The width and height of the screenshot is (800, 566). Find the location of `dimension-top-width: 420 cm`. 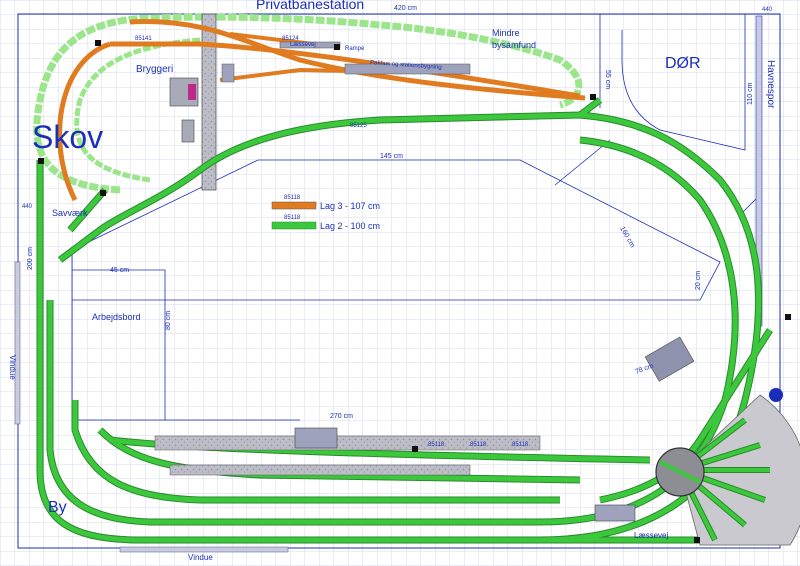

dimension-top-width: 420 cm is located at coordinates (405, 8).